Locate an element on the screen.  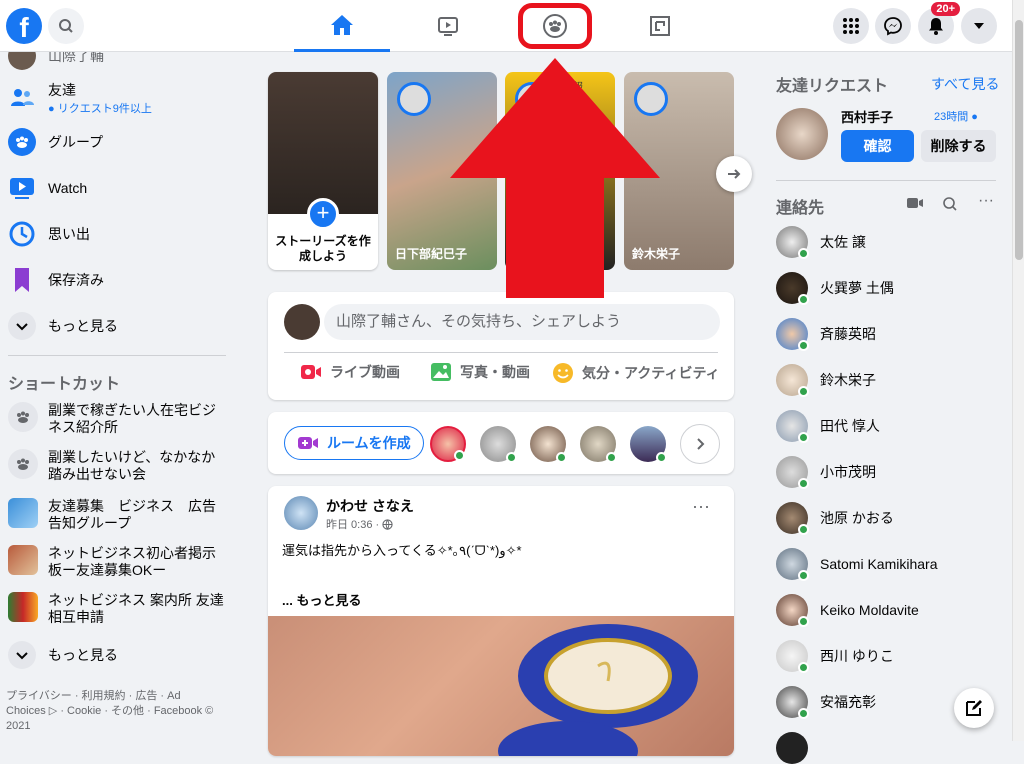
contact-item: 田代 惇人 is located at coordinates (828, 426).